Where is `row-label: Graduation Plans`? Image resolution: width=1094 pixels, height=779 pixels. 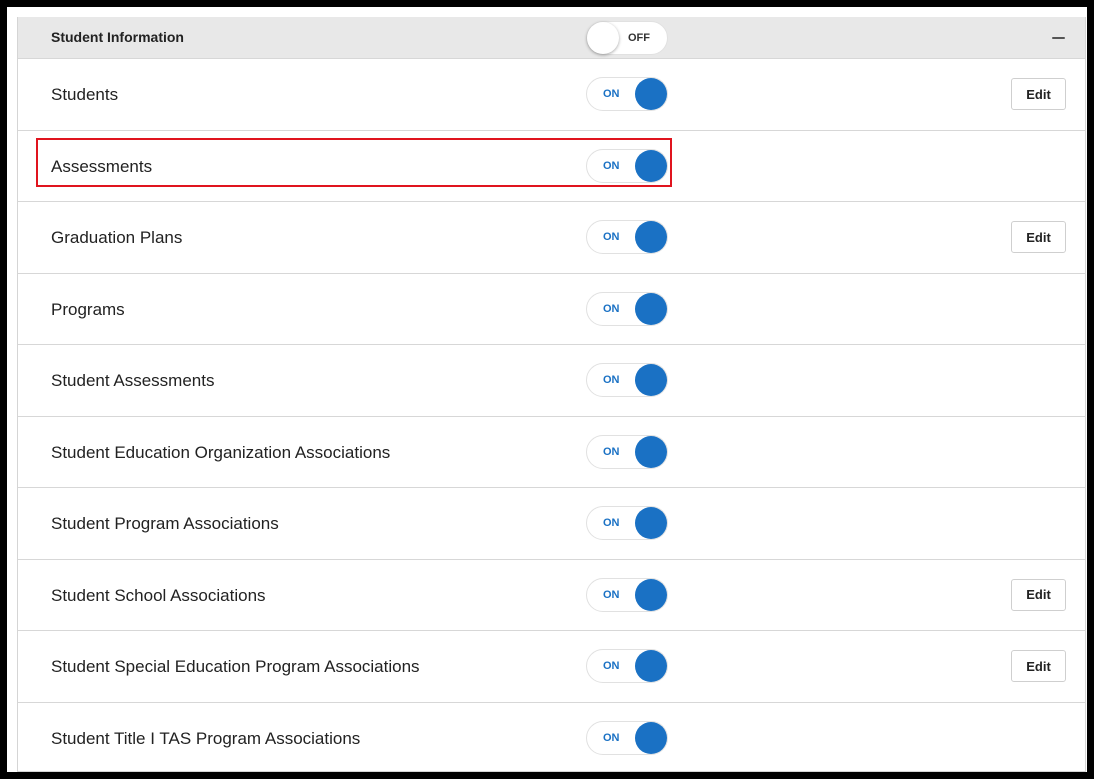 row-label: Graduation Plans is located at coordinates (117, 237).